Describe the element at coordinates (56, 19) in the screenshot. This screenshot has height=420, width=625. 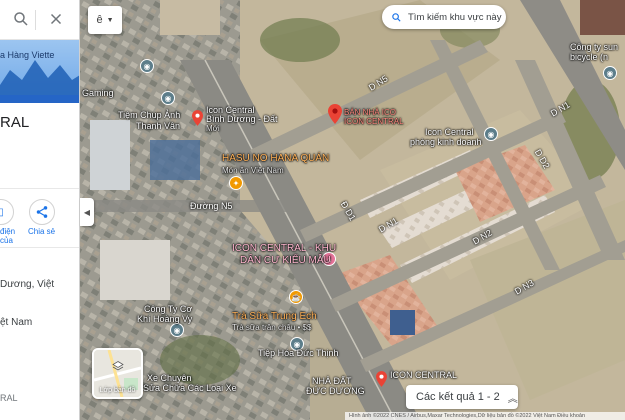
I see `close-icon` at that location.